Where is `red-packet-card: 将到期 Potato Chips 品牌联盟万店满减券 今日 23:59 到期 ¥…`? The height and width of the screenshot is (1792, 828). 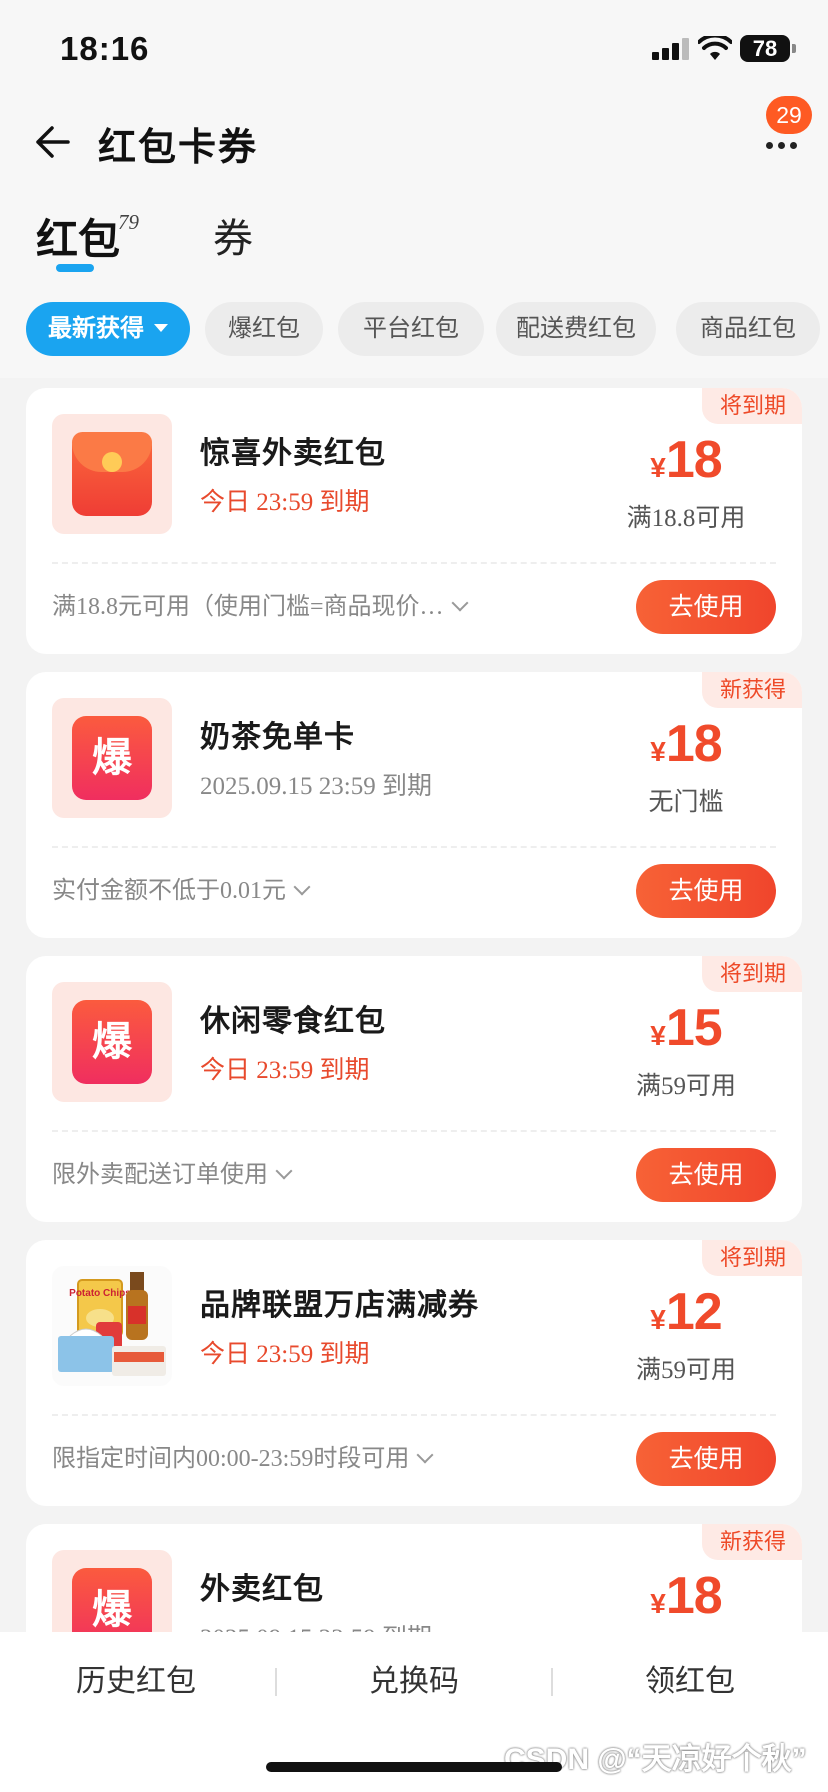 red-packet-card: 将到期 Potato Chips 品牌联盟万店满减券 今日 23:59 到期 ¥… is located at coordinates (414, 1373).